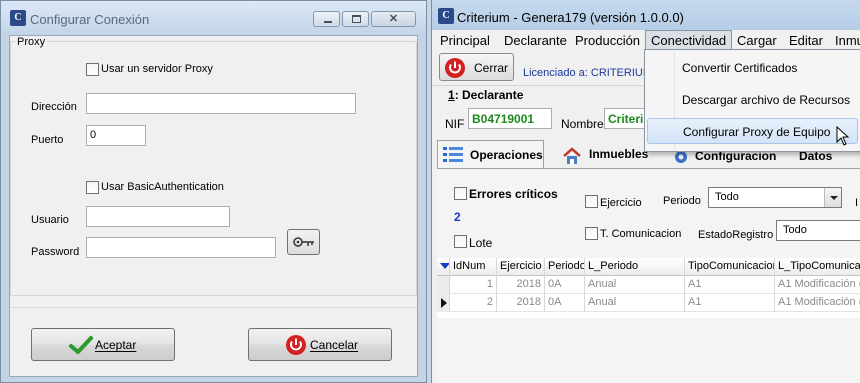  What do you see at coordinates (572, 155) in the screenshot?
I see `house-icon` at bounding box center [572, 155].